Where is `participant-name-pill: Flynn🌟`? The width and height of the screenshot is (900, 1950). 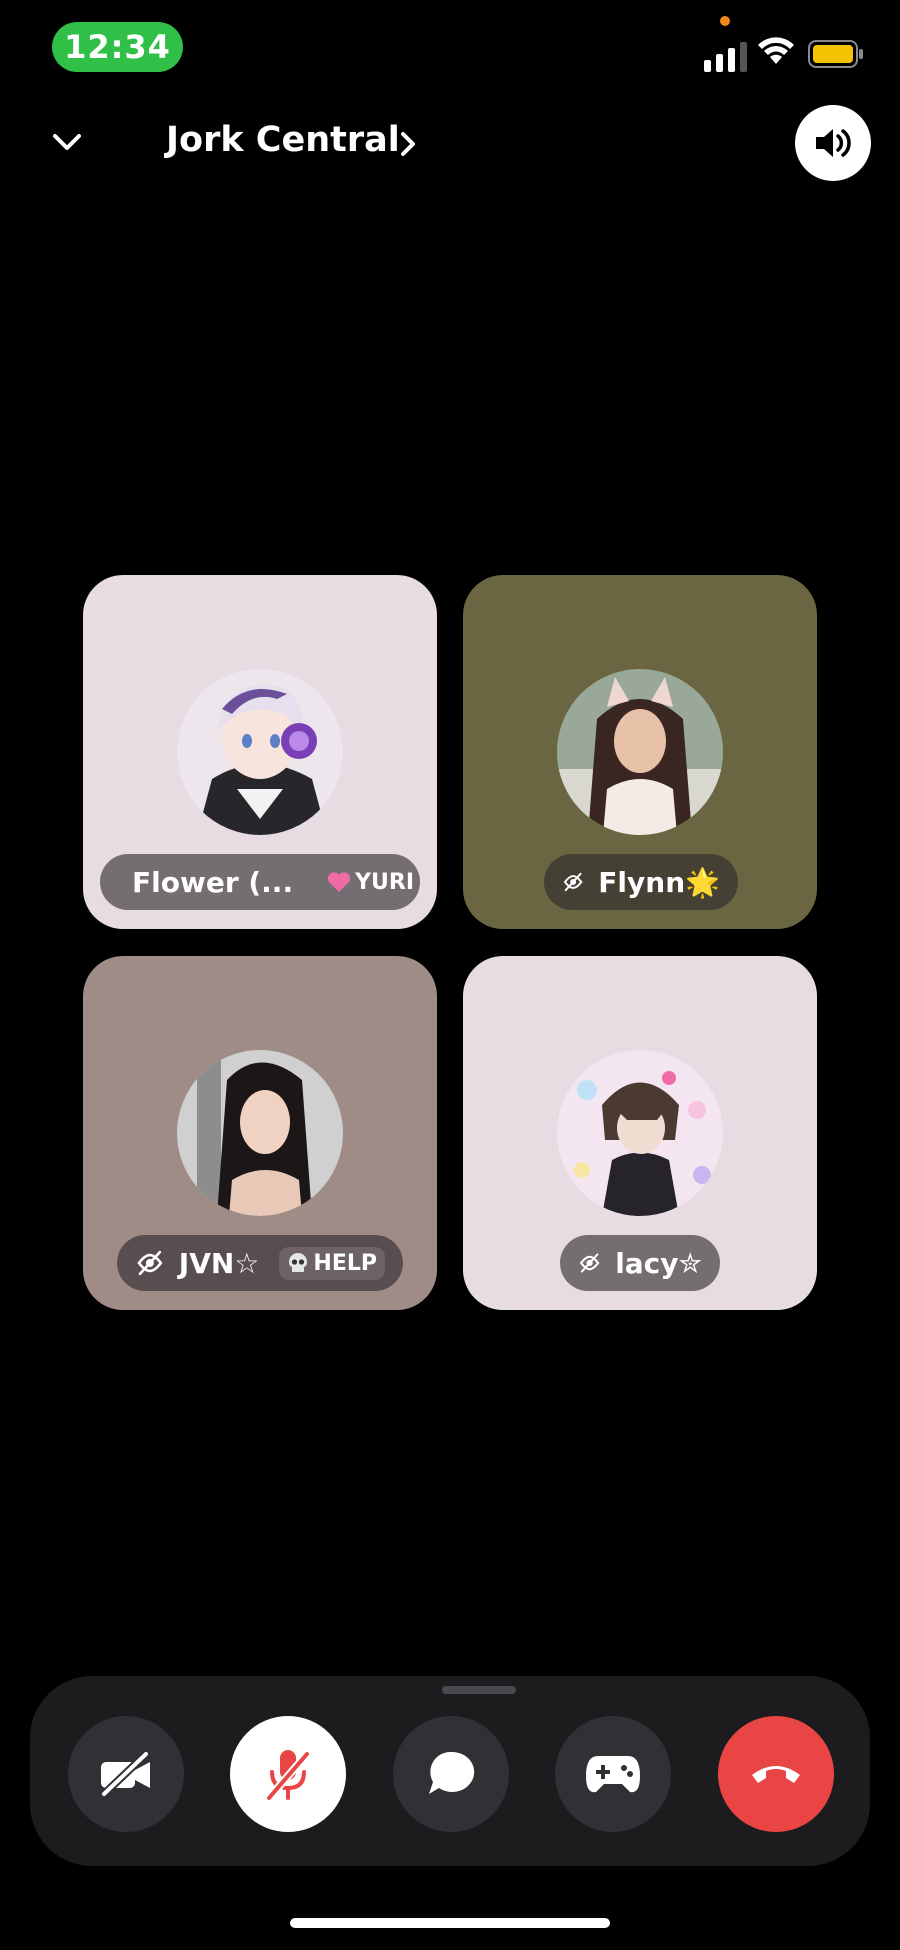
participant-name-pill: Flynn🌟 is located at coordinates (641, 882).